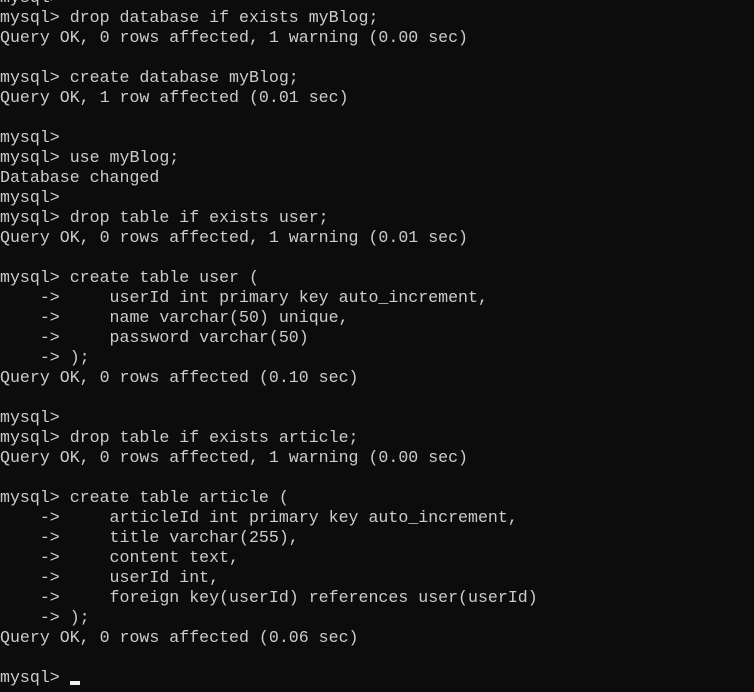  I want to click on terminal-line: Query OK, 1 row affected (0.01 sec), so click(174, 97).